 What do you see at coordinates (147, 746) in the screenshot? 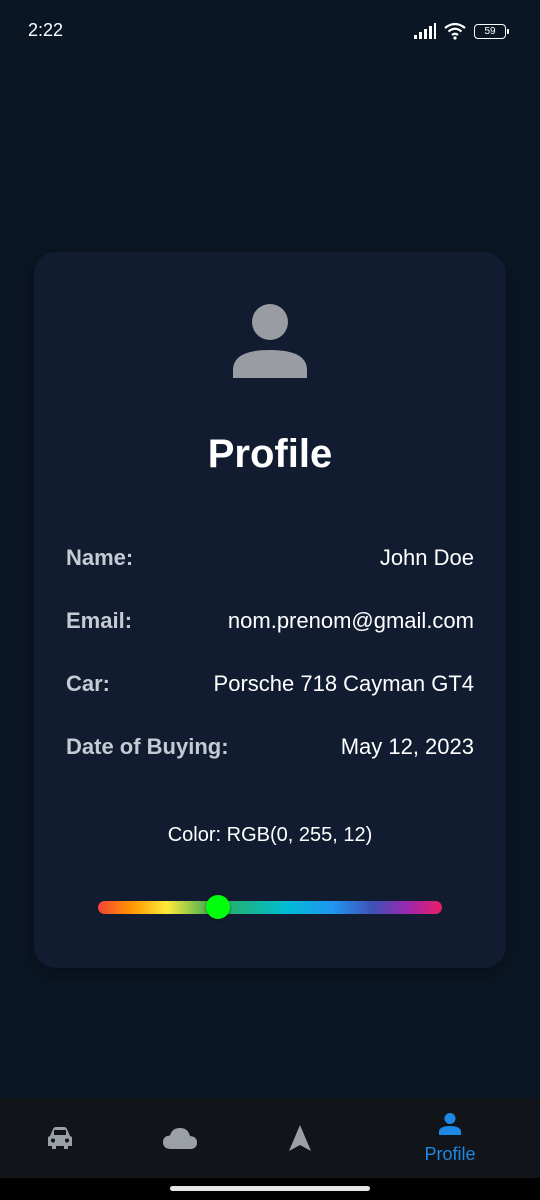
I see `date-of-buying-label: Date of Buying:` at bounding box center [147, 746].